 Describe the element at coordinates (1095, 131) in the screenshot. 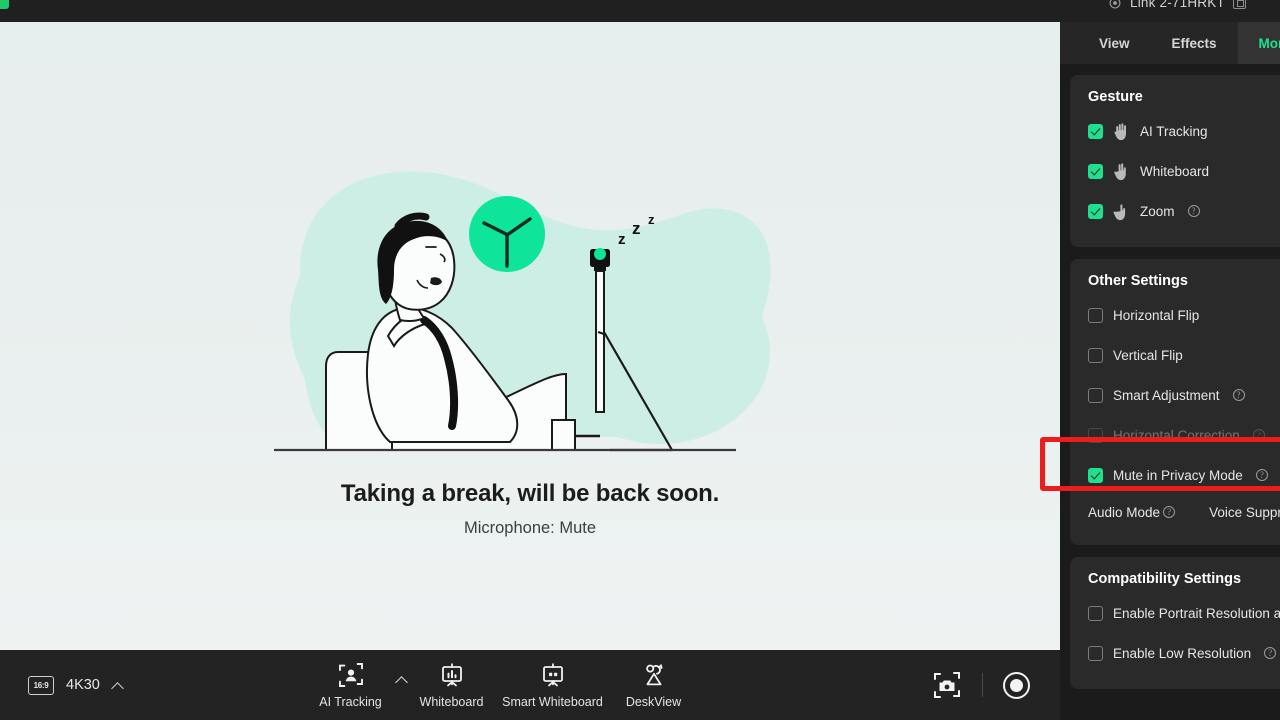

I see `checkbox-ai-tracking` at that location.